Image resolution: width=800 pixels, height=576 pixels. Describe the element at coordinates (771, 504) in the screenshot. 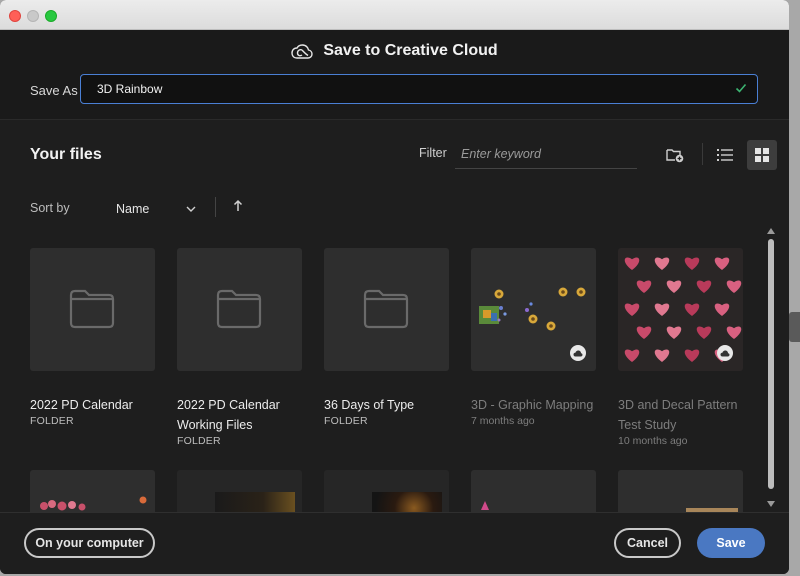

I see `scroll-down-icon` at that location.